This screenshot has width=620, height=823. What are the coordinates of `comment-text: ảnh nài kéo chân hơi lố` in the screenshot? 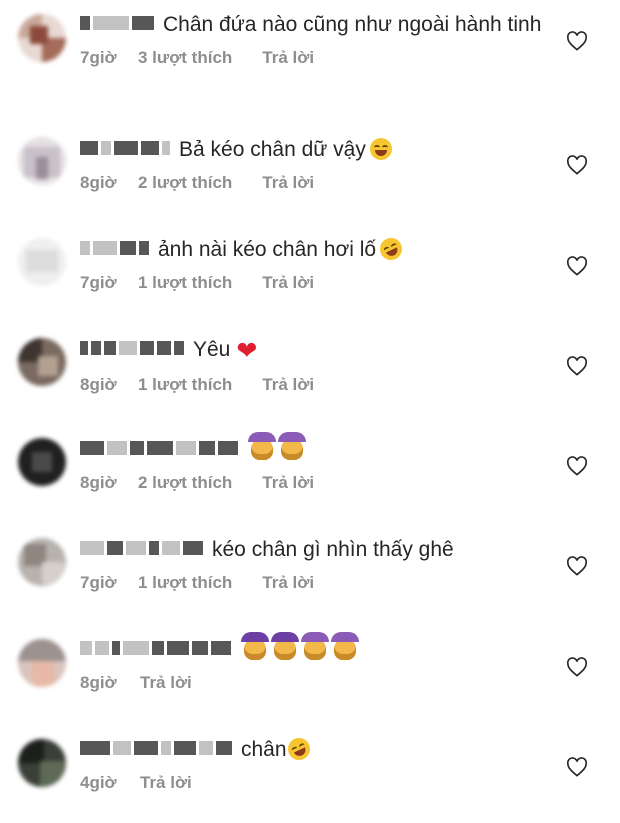 It's located at (267, 249).